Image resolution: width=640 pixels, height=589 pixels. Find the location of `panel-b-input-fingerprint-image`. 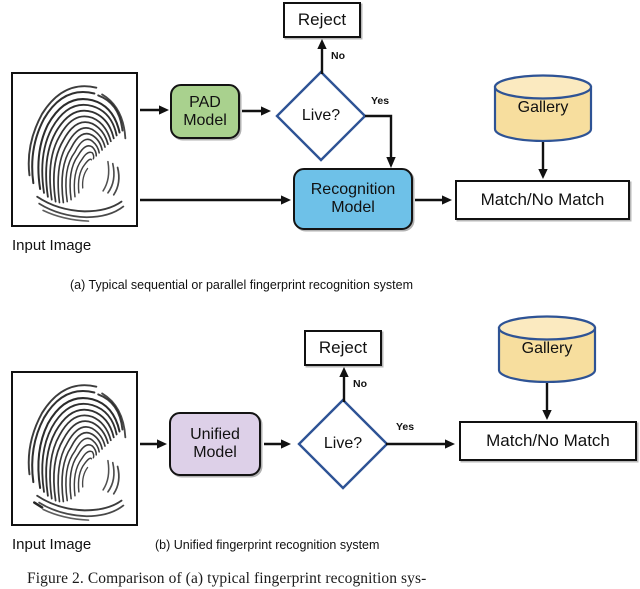

panel-b-input-fingerprint-image is located at coordinates (74, 448).